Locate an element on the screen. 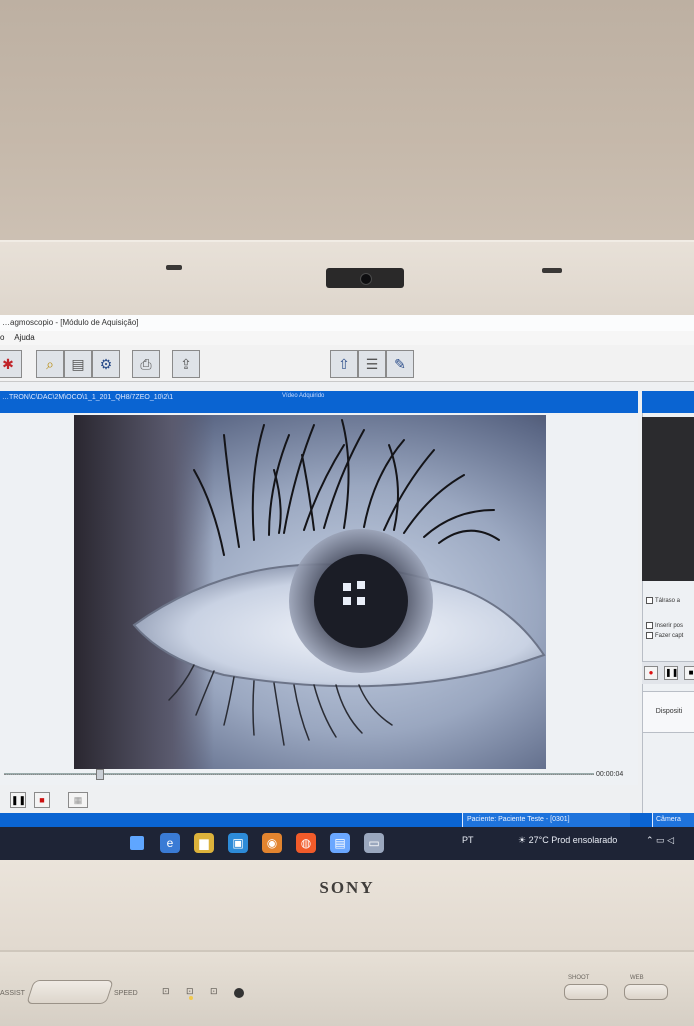 The width and height of the screenshot is (694, 1026). menu-item-help: Ajuda is located at coordinates (24, 337).